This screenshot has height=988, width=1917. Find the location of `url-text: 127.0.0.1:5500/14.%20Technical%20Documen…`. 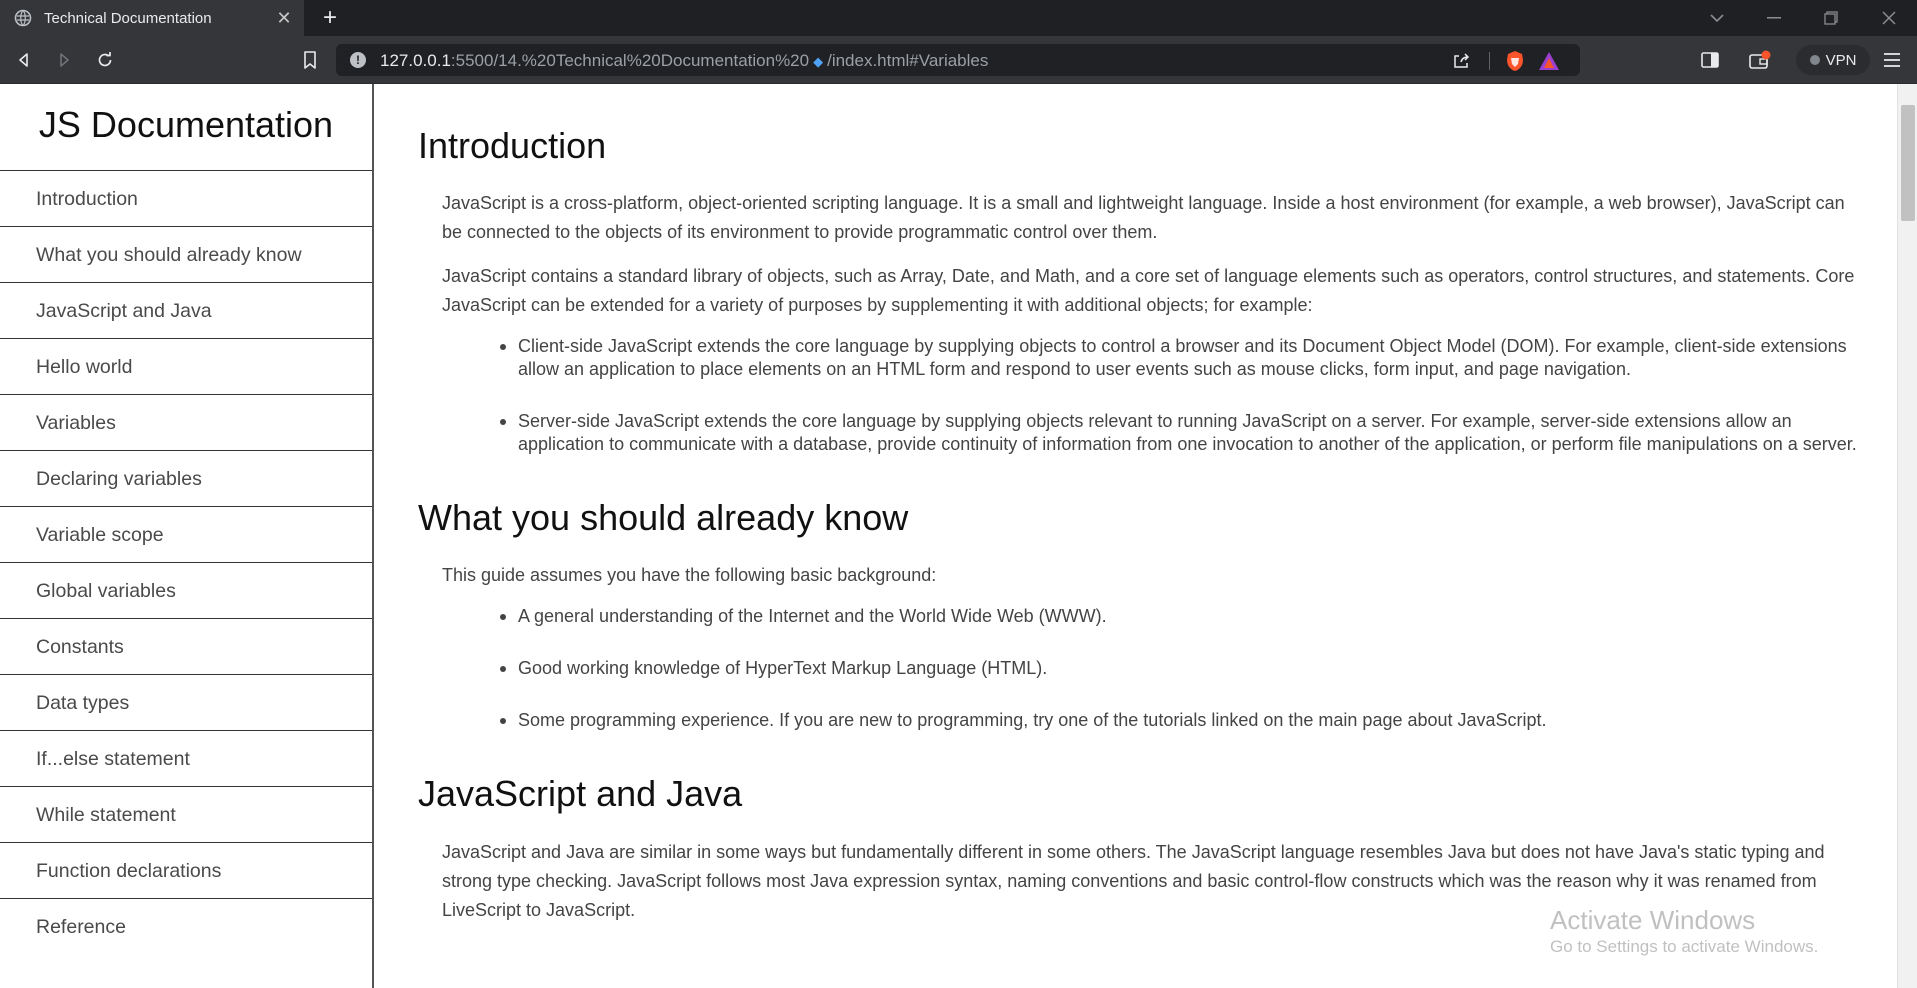

url-text: 127.0.0.1:5500/14.%20Technical%20Documen… is located at coordinates (684, 61).